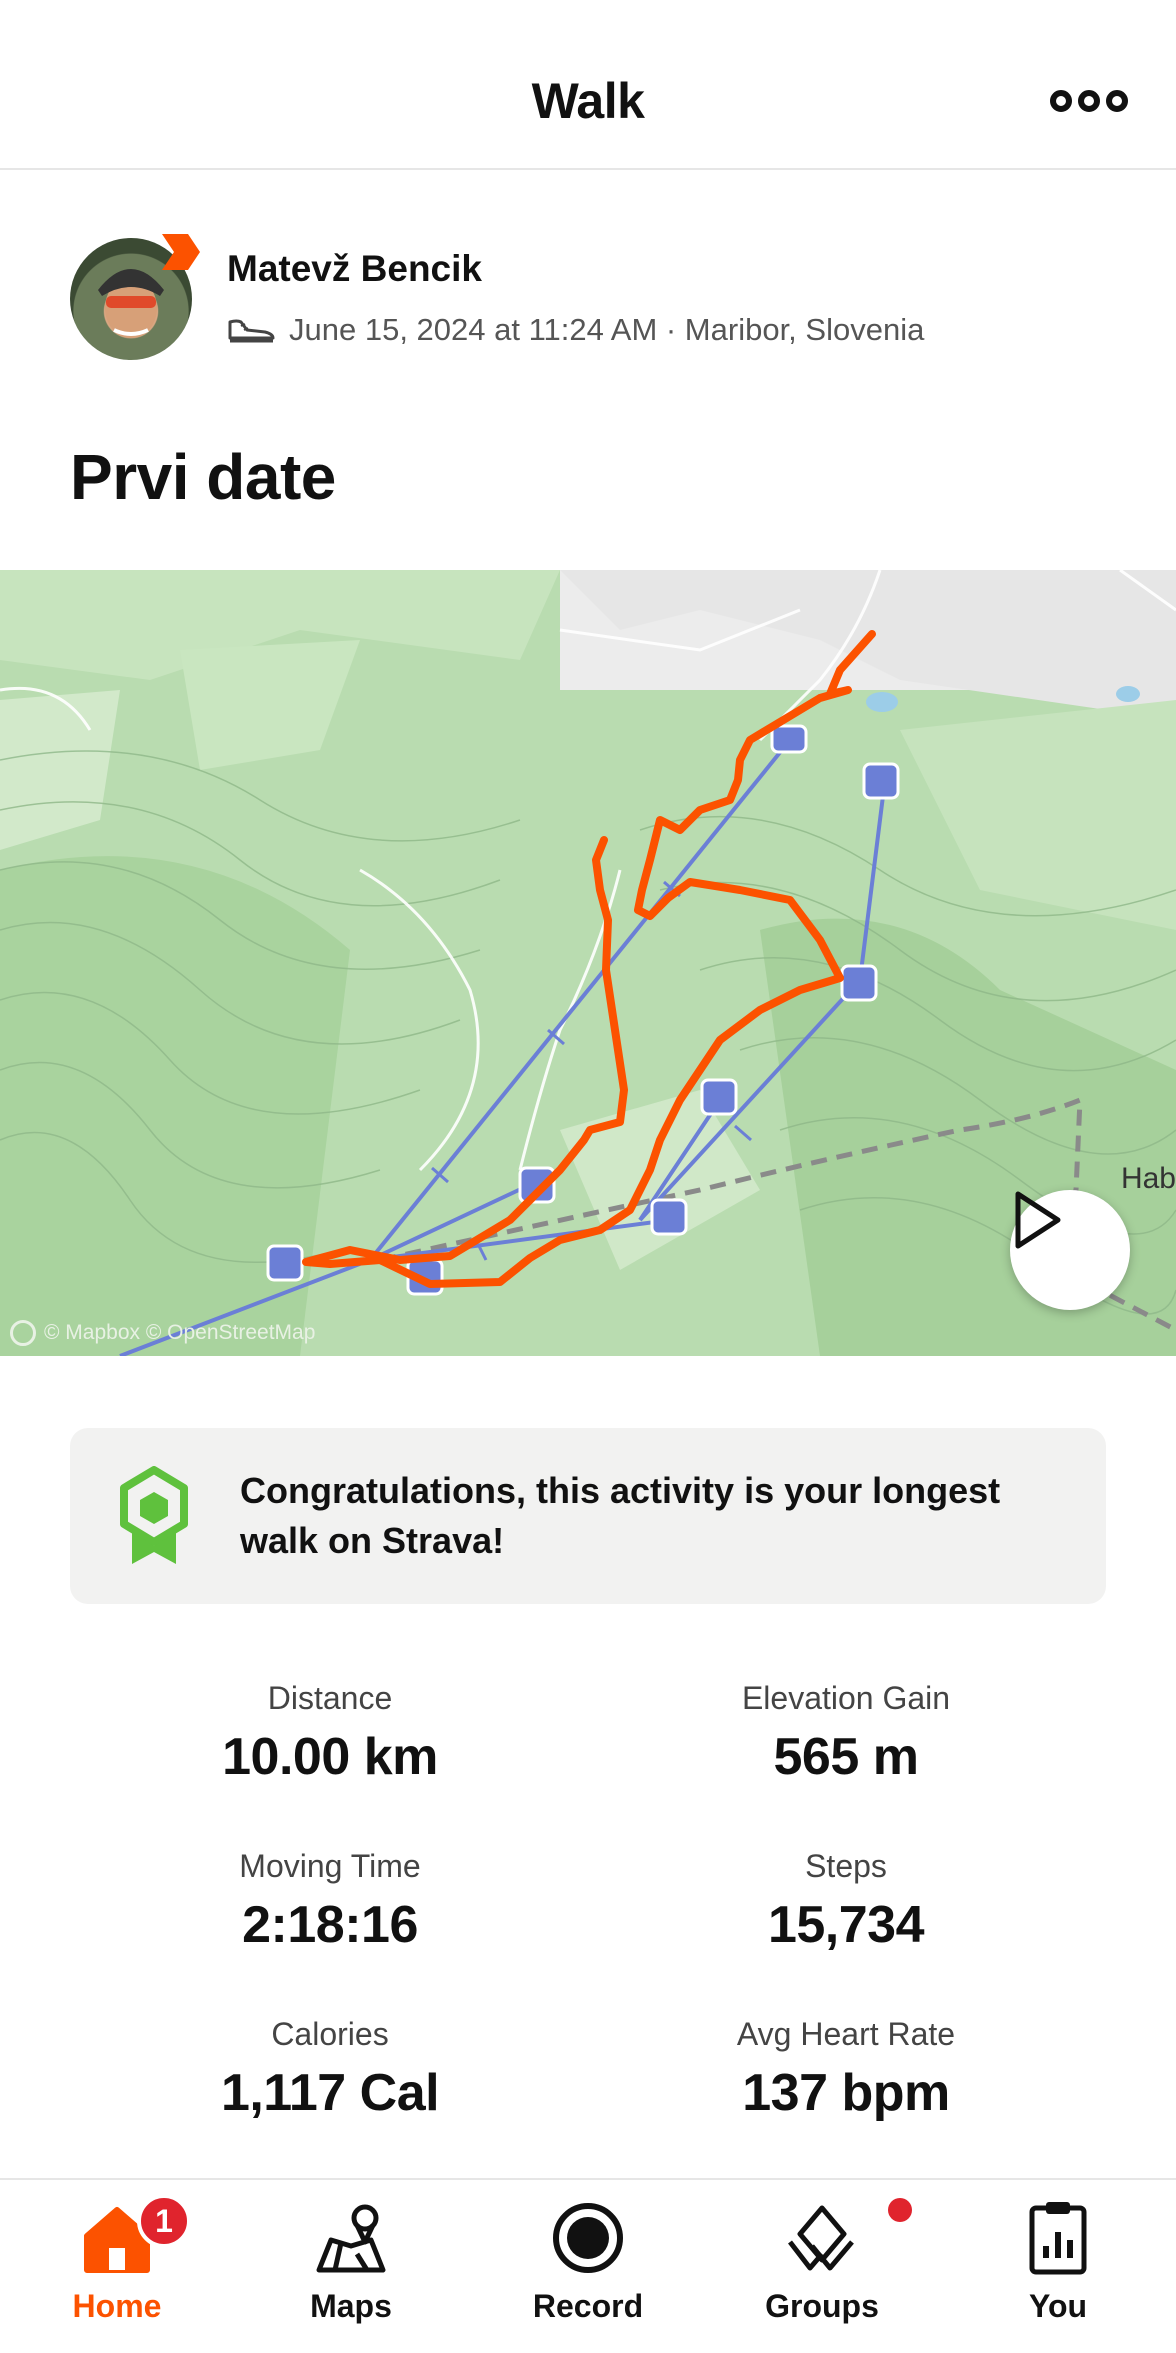 This screenshot has width=1176, height=2353. Describe the element at coordinates (900, 2210) in the screenshot. I see `unread-dot-badge` at that location.